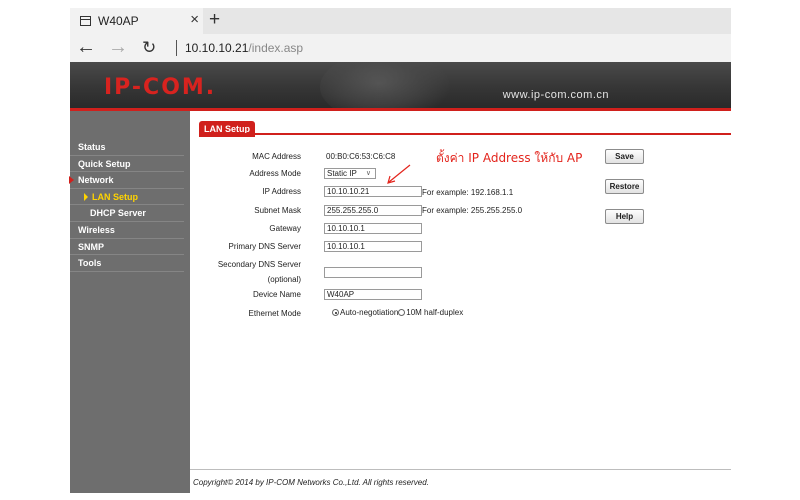  I want to click on auto-negotiation-label: Auto-negotiation, so click(369, 312).